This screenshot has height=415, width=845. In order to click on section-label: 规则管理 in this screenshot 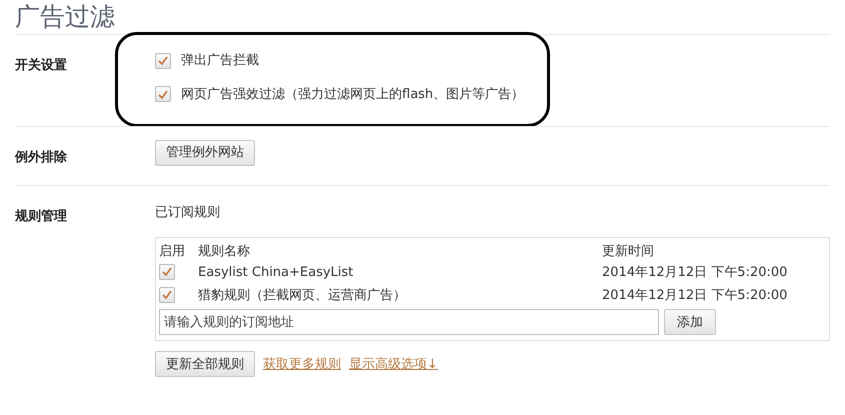, I will do `click(41, 216)`.